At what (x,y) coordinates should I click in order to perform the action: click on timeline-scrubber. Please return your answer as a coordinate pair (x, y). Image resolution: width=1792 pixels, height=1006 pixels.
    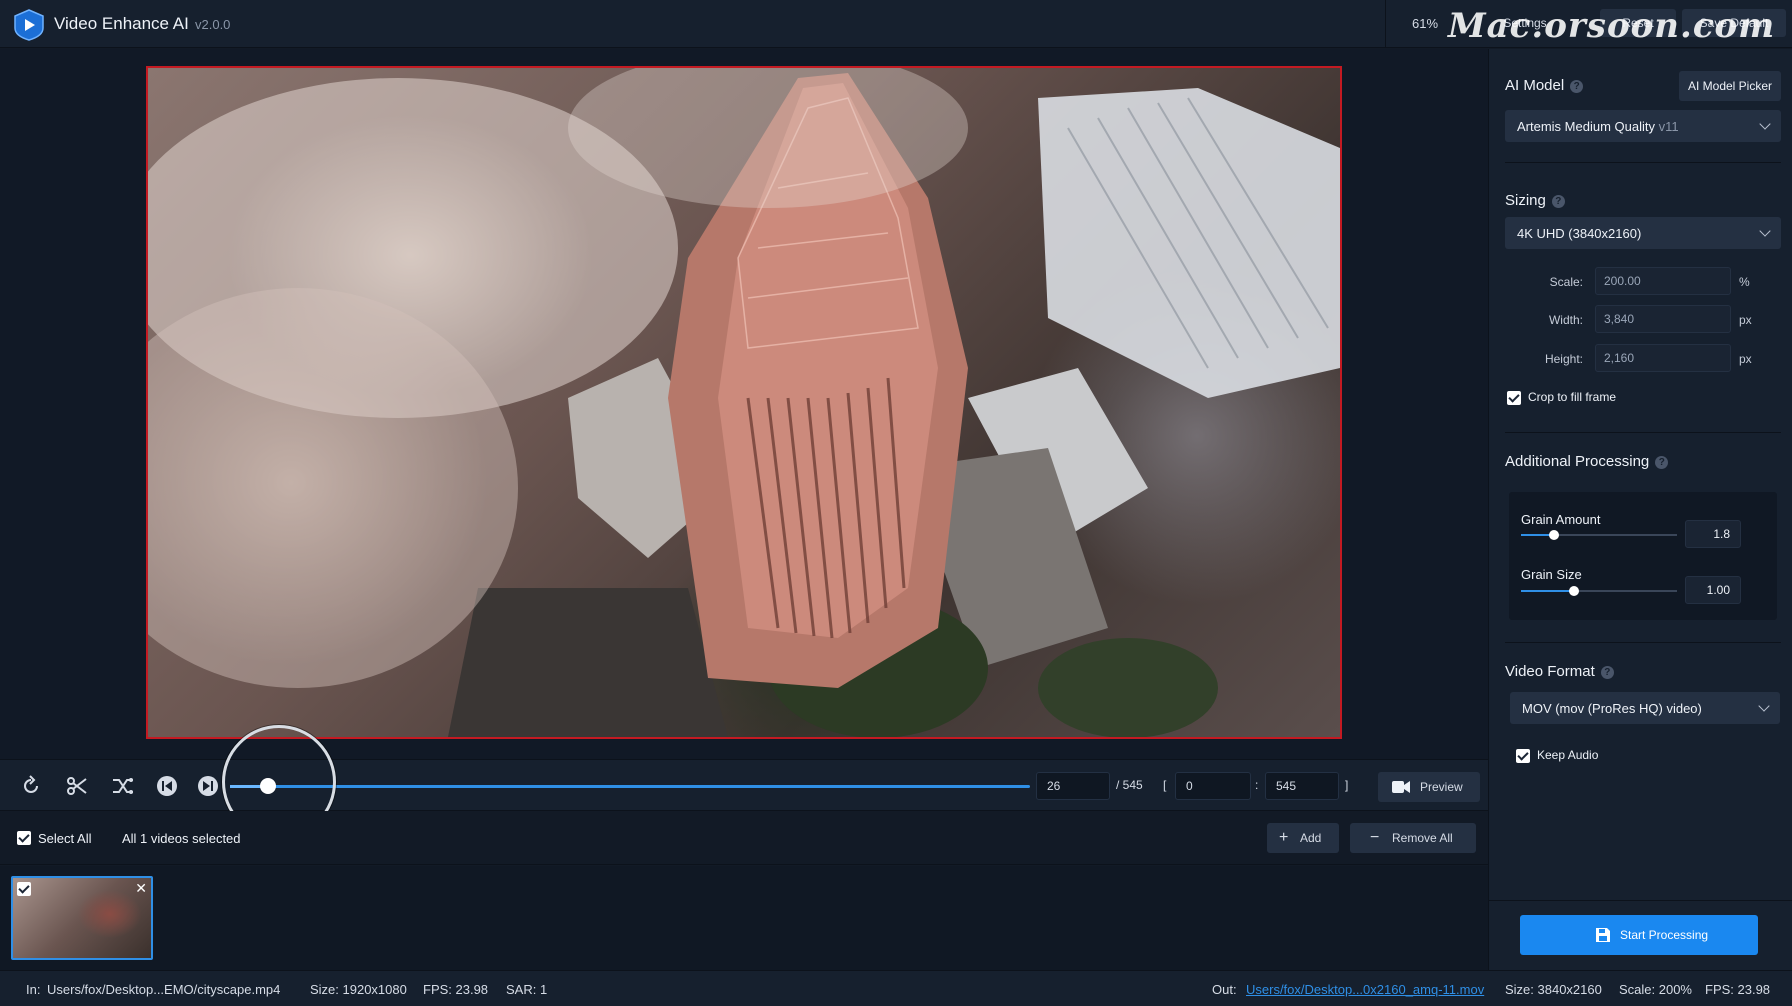
    Looking at the image, I should click on (630, 786).